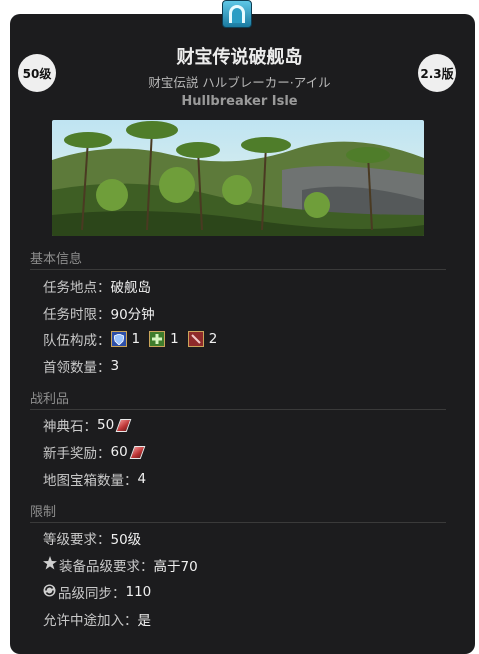  I want to click on ilvl-req-label: 装备品级要求：, so click(106, 567).